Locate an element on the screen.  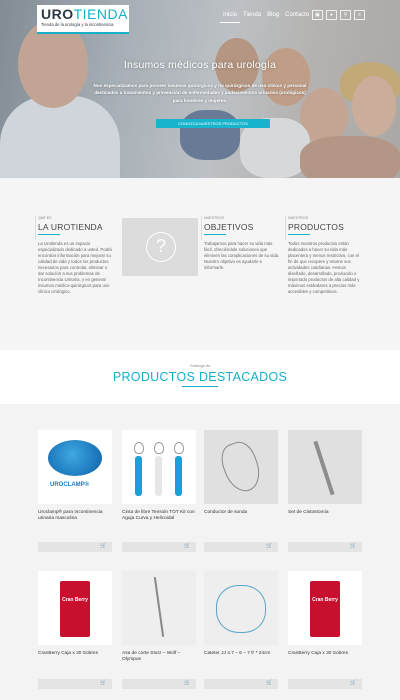
cart-icon: ▣ is located at coordinates (317, 15).